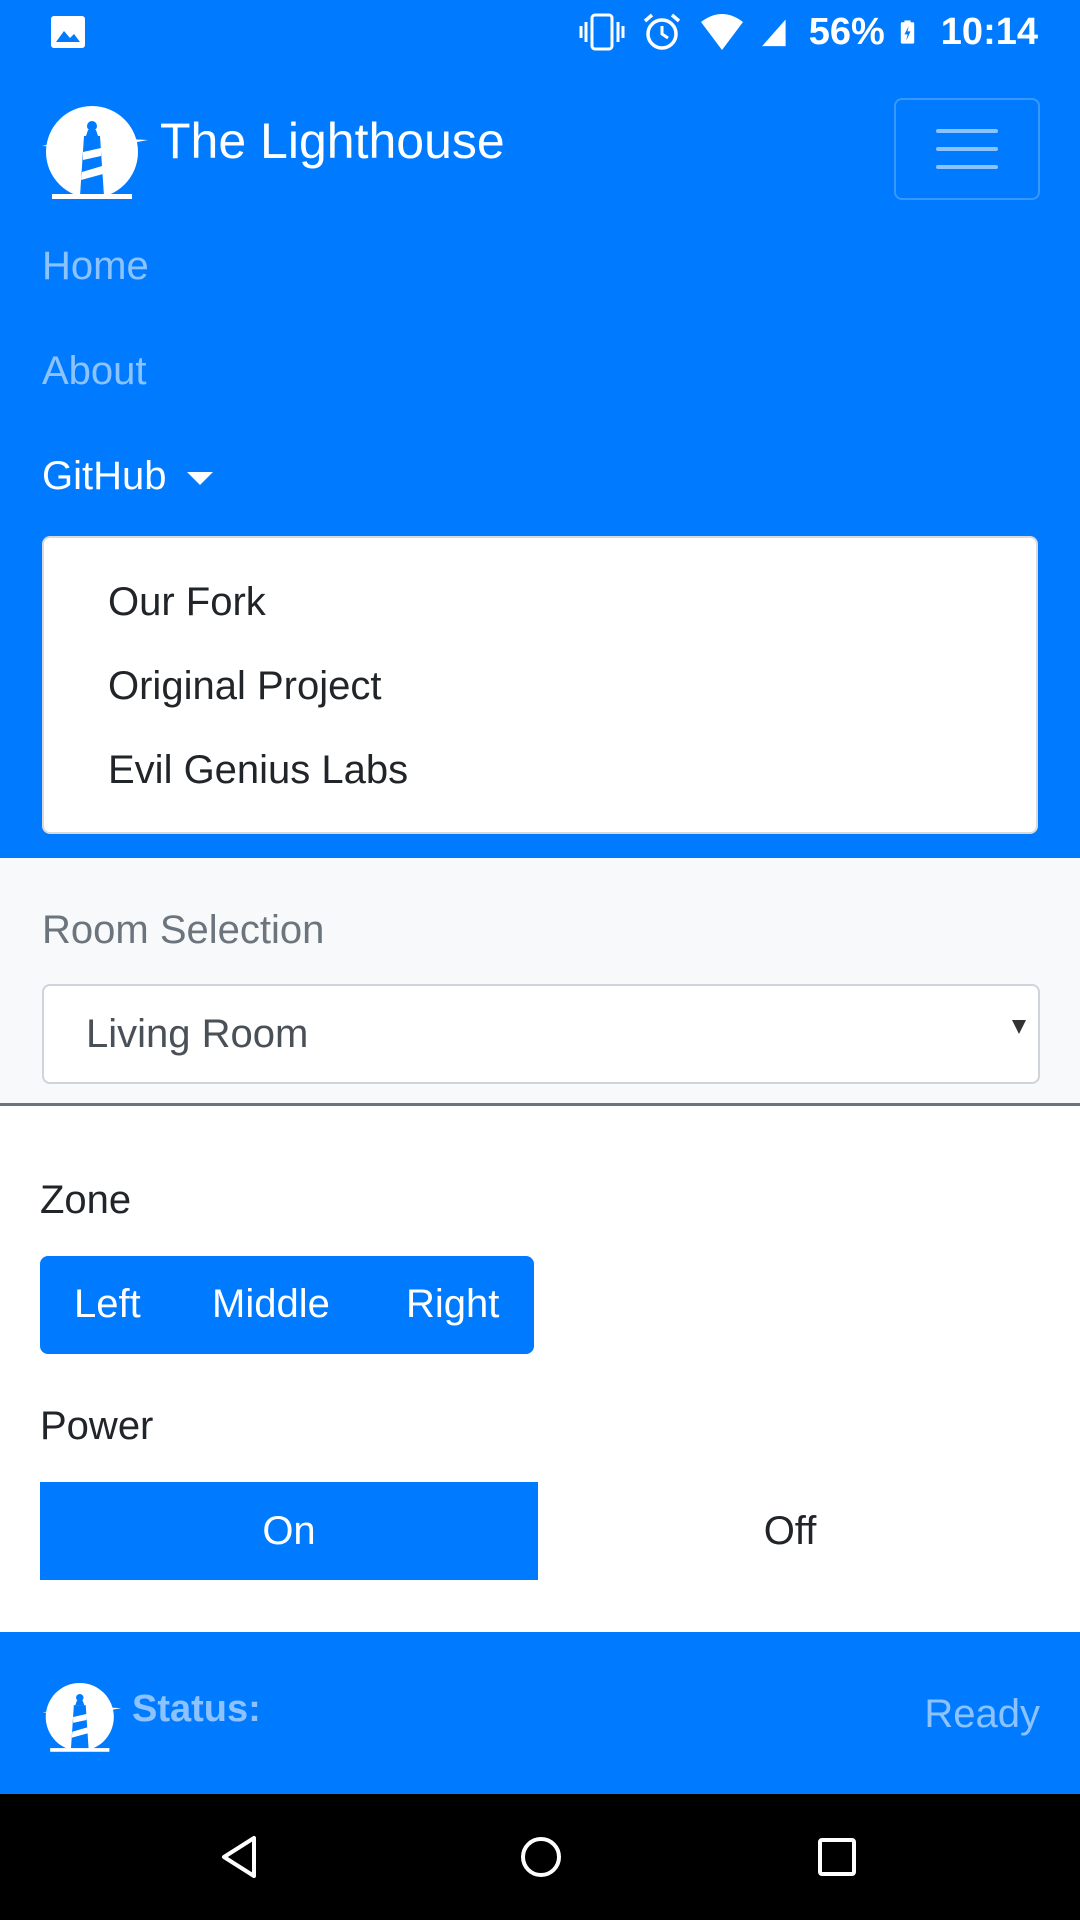 This screenshot has width=1080, height=1920. Describe the element at coordinates (773, 33) in the screenshot. I see `signal-icon` at that location.